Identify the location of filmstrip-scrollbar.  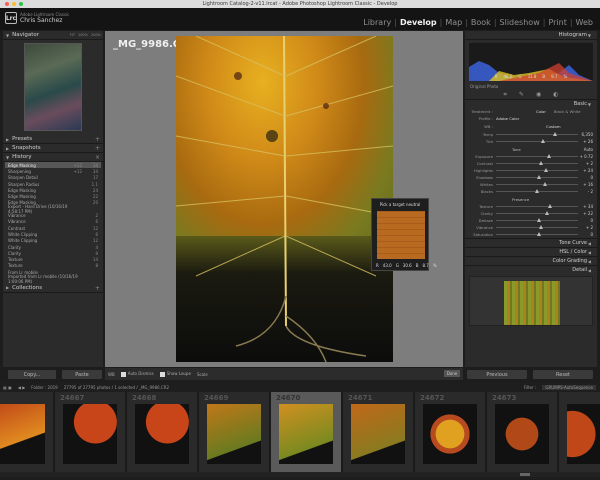
(300, 474).